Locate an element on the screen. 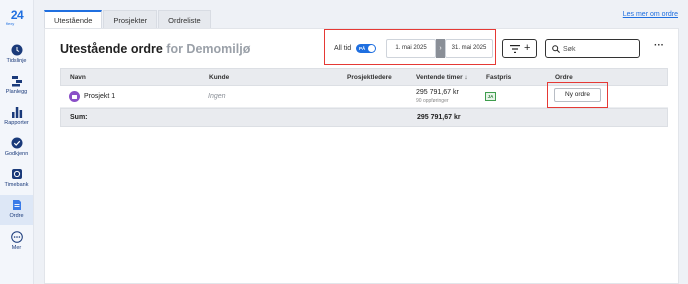 Image resolution: width=688 pixels, height=284 pixels. date-from-field: 1. mai 2025 is located at coordinates (411, 48).